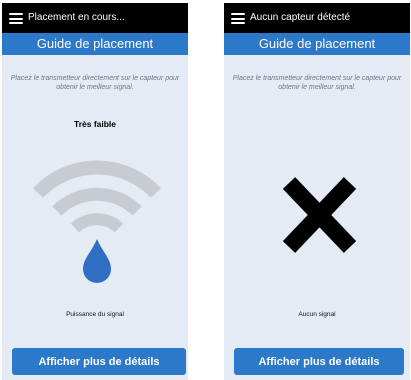  I want to click on signal-arc-inner, so click(97, 223).